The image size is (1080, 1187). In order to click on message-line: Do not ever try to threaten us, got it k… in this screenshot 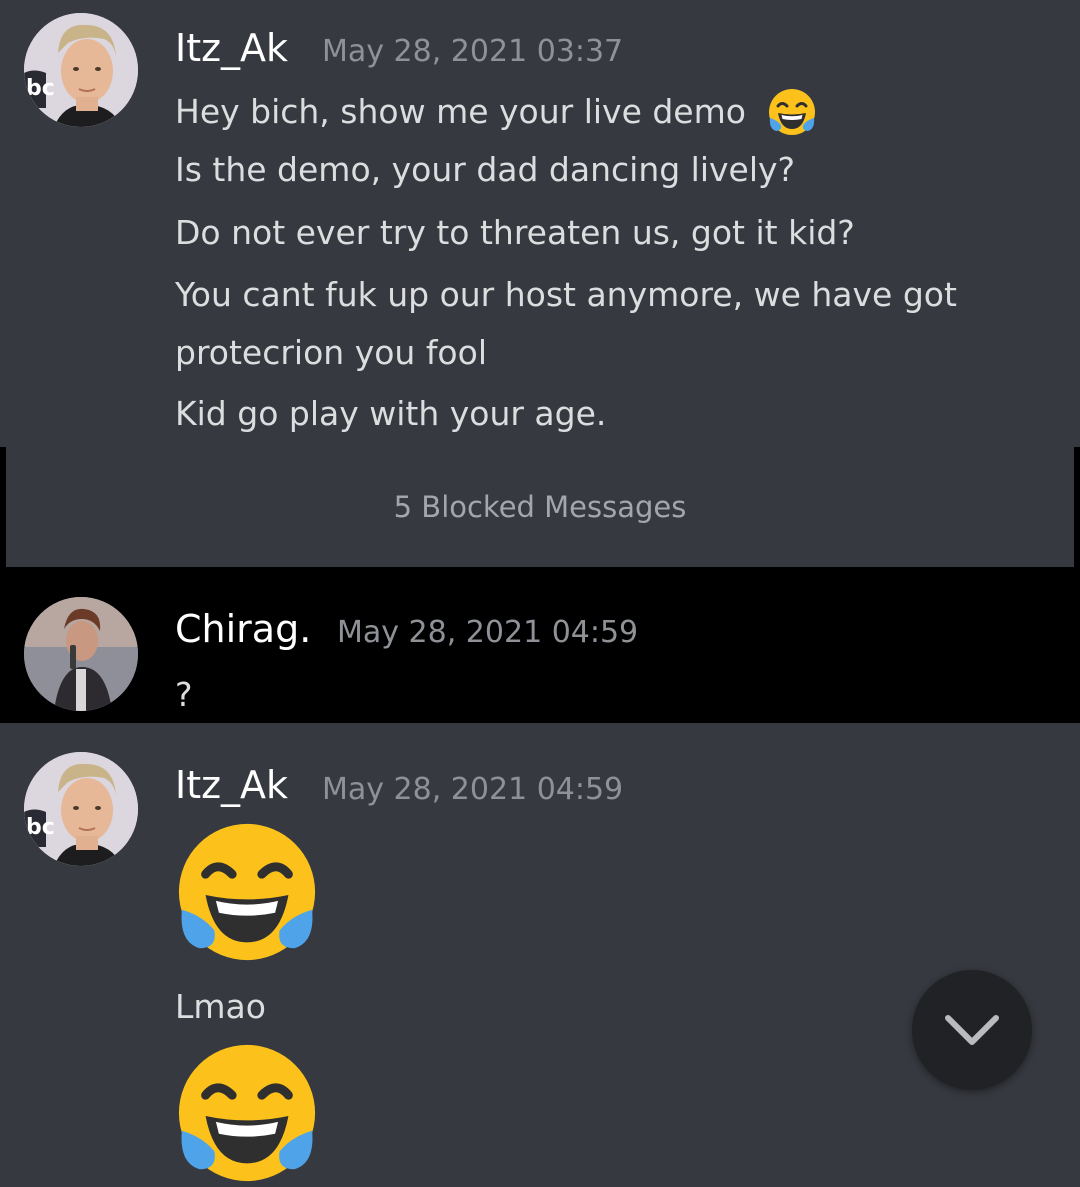, I will do `click(515, 232)`.